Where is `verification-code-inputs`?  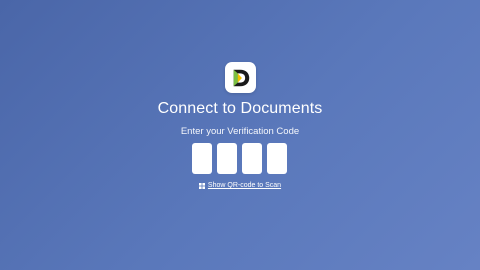
verification-code-inputs is located at coordinates (239, 158).